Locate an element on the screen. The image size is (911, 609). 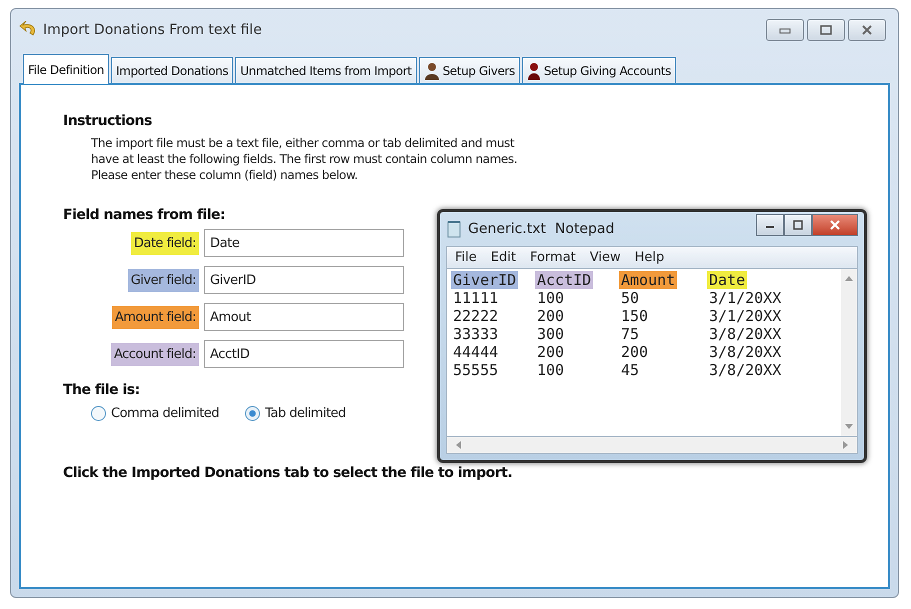
column-header: AcctID is located at coordinates (564, 280).